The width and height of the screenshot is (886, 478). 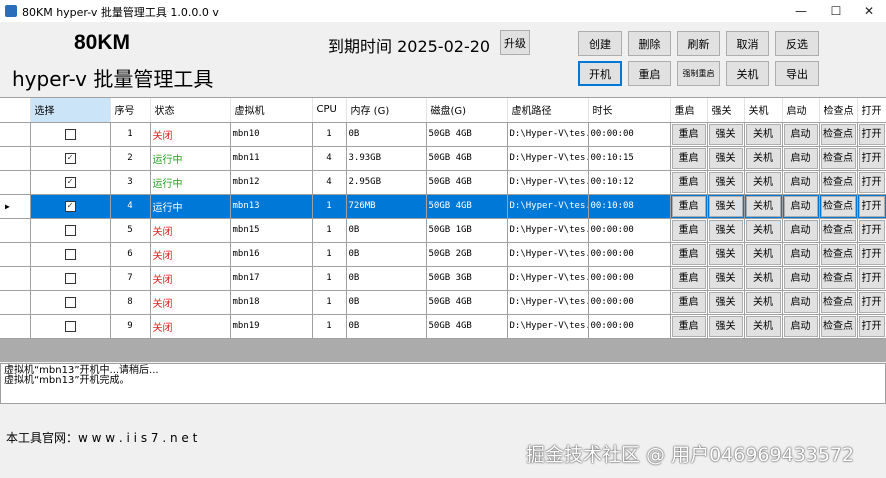 What do you see at coordinates (271, 110) in the screenshot?
I see `column-header: 虚拟机` at bounding box center [271, 110].